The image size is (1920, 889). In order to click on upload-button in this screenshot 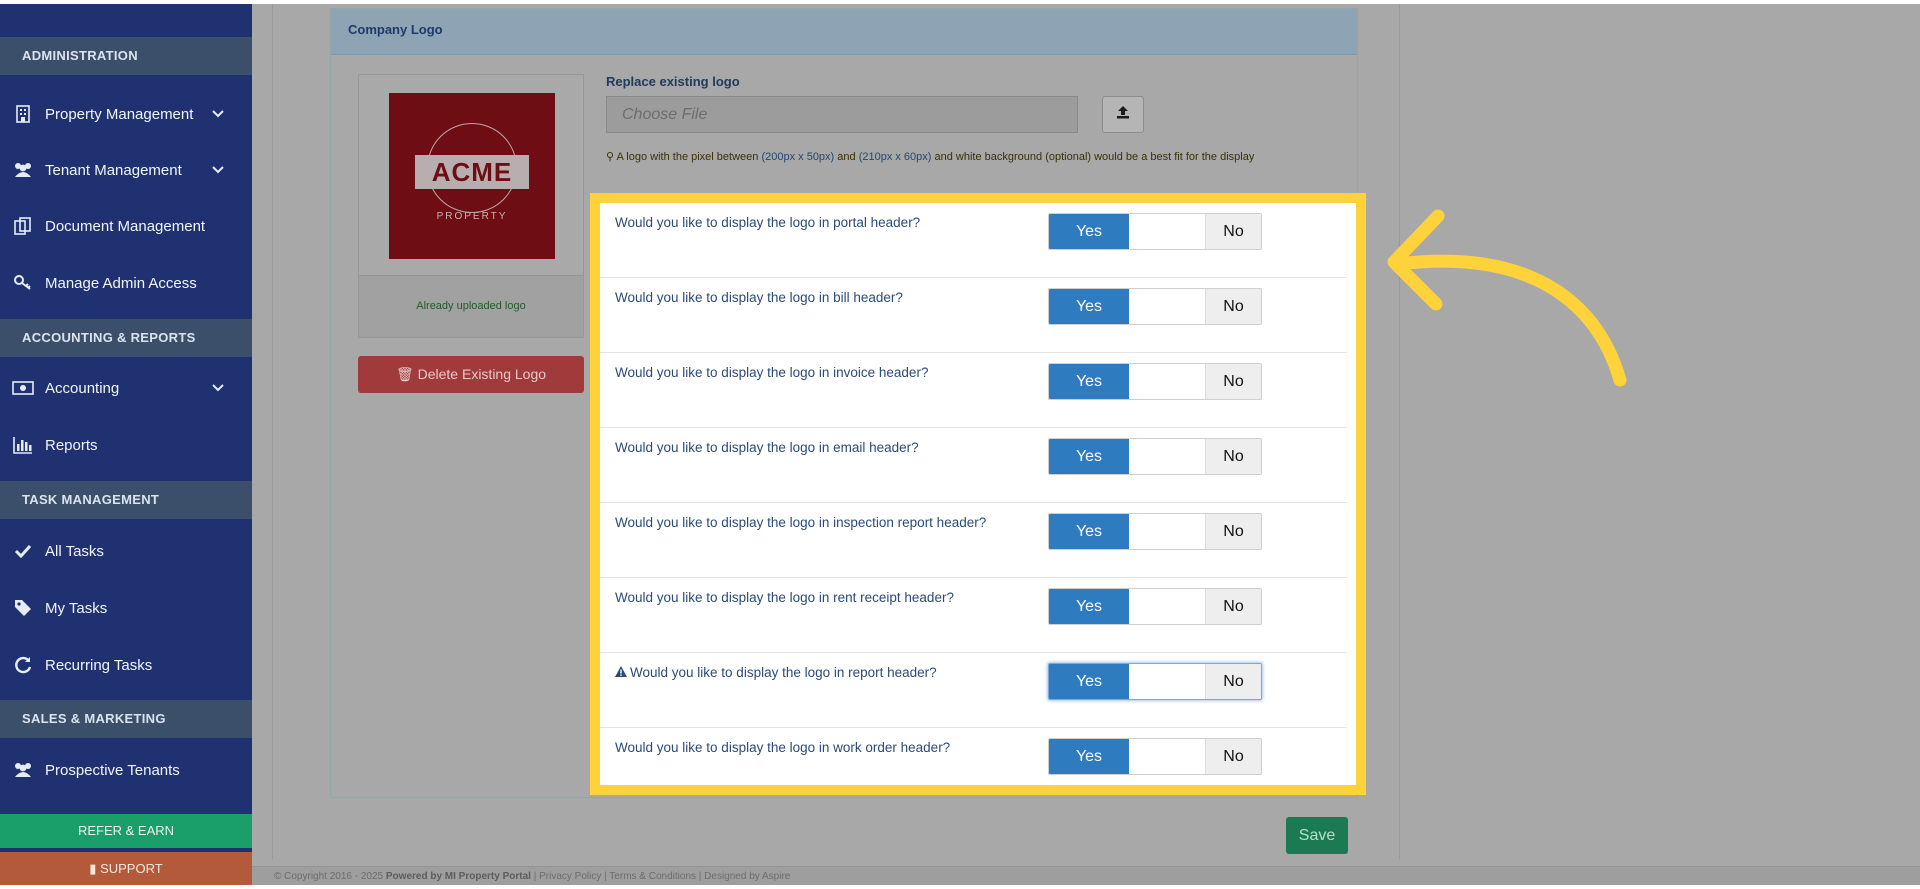, I will do `click(1123, 114)`.